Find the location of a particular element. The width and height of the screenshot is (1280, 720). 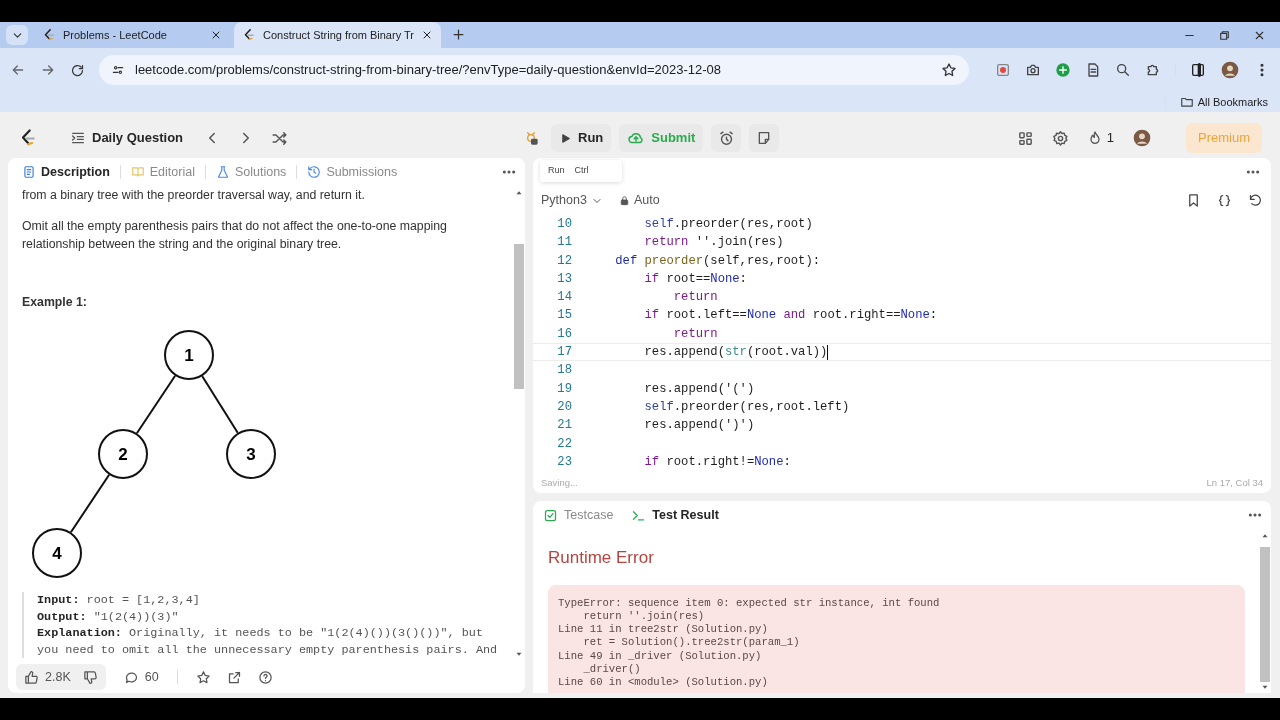

tab: Description is located at coordinates (66, 172).